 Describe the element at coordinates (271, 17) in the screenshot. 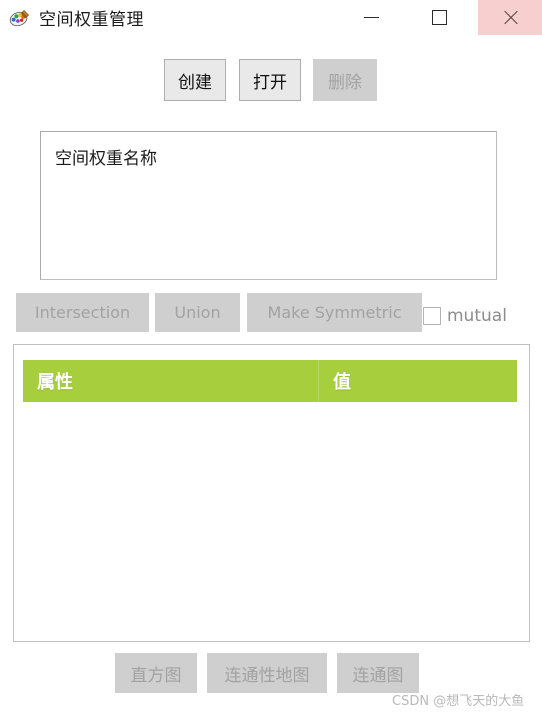

I see `title-bar: 空间权重管理` at that location.